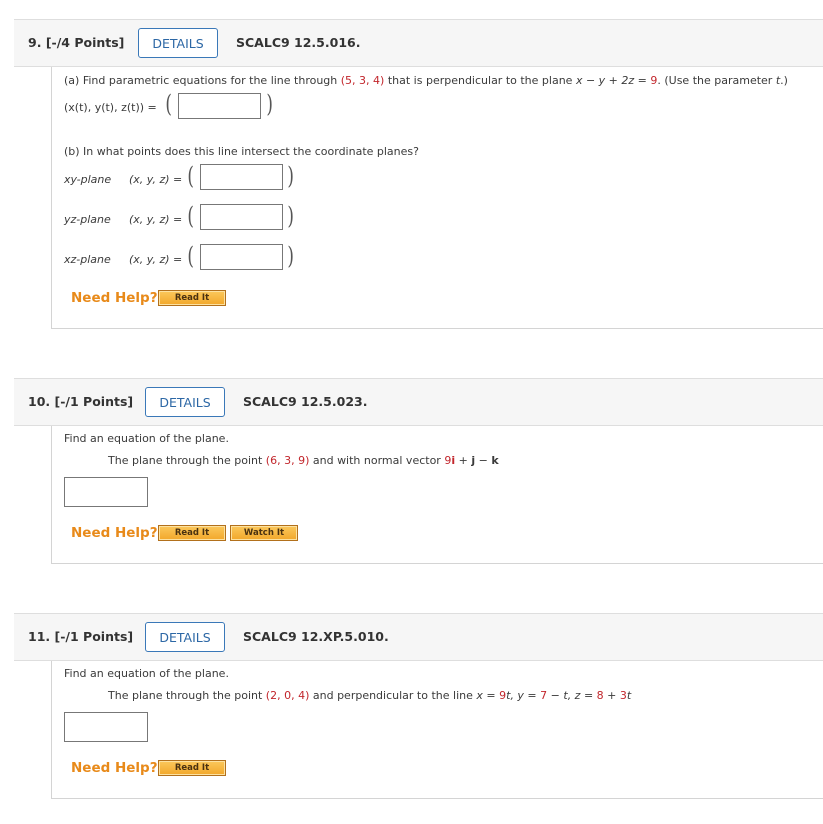  I want to click on question-9-details-button: DETAILS, so click(178, 43).